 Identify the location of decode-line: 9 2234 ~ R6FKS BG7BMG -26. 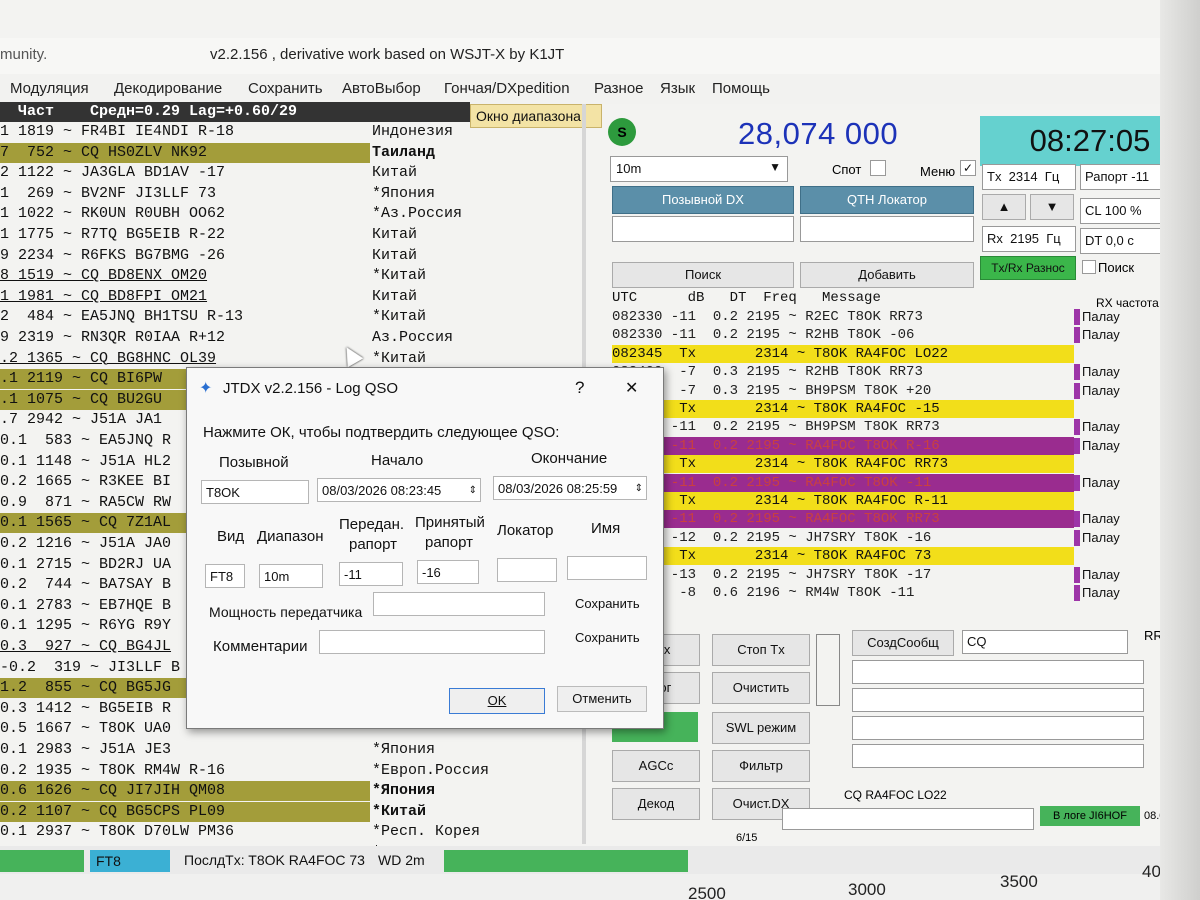
(185, 256).